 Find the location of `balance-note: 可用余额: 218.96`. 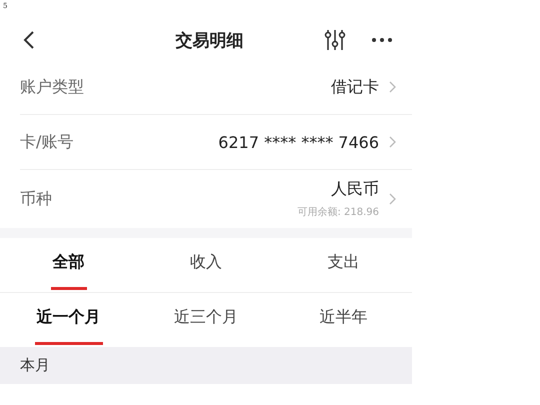

balance-note: 可用余额: 218.96 is located at coordinates (338, 212).